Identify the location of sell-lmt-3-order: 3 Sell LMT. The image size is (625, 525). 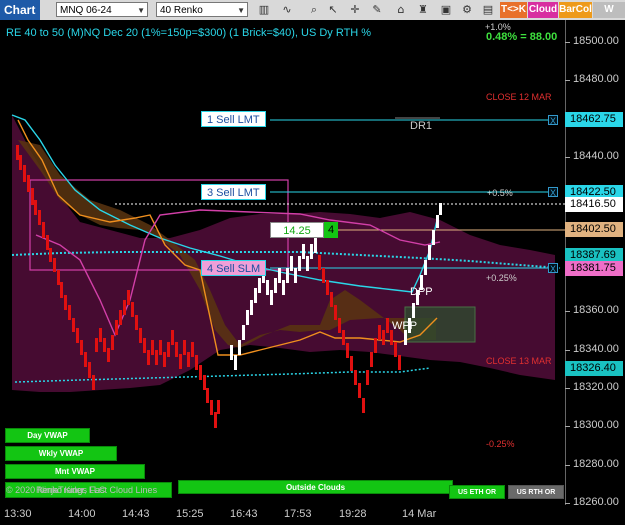
(233, 192).